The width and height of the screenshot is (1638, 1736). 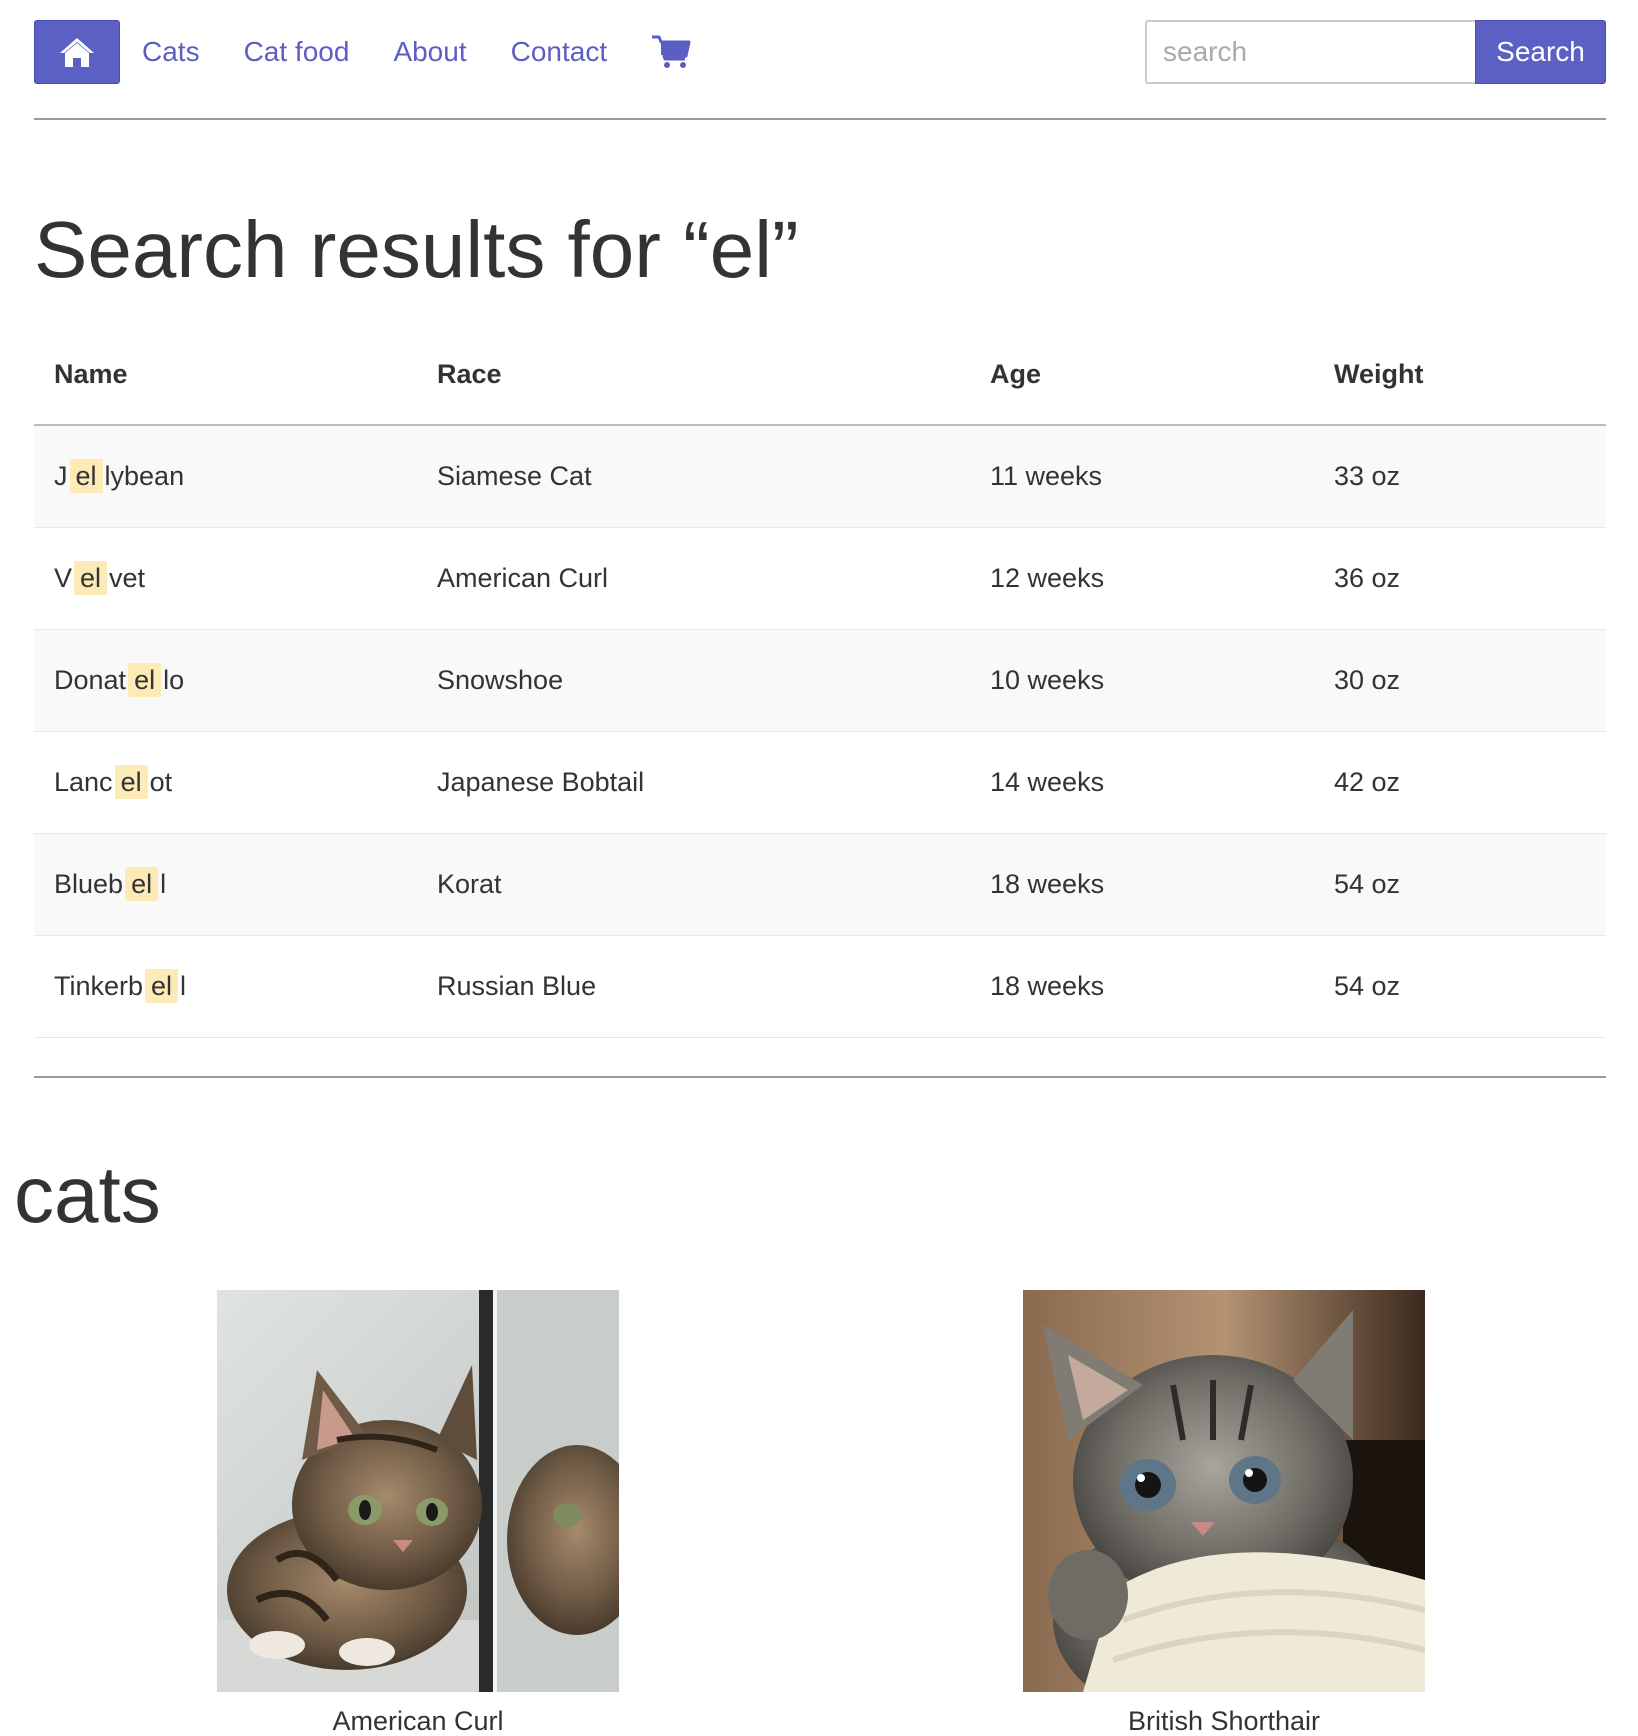 I want to click on cat-card-british-shorthair: British Shorthair, so click(x=1224, y=1513).